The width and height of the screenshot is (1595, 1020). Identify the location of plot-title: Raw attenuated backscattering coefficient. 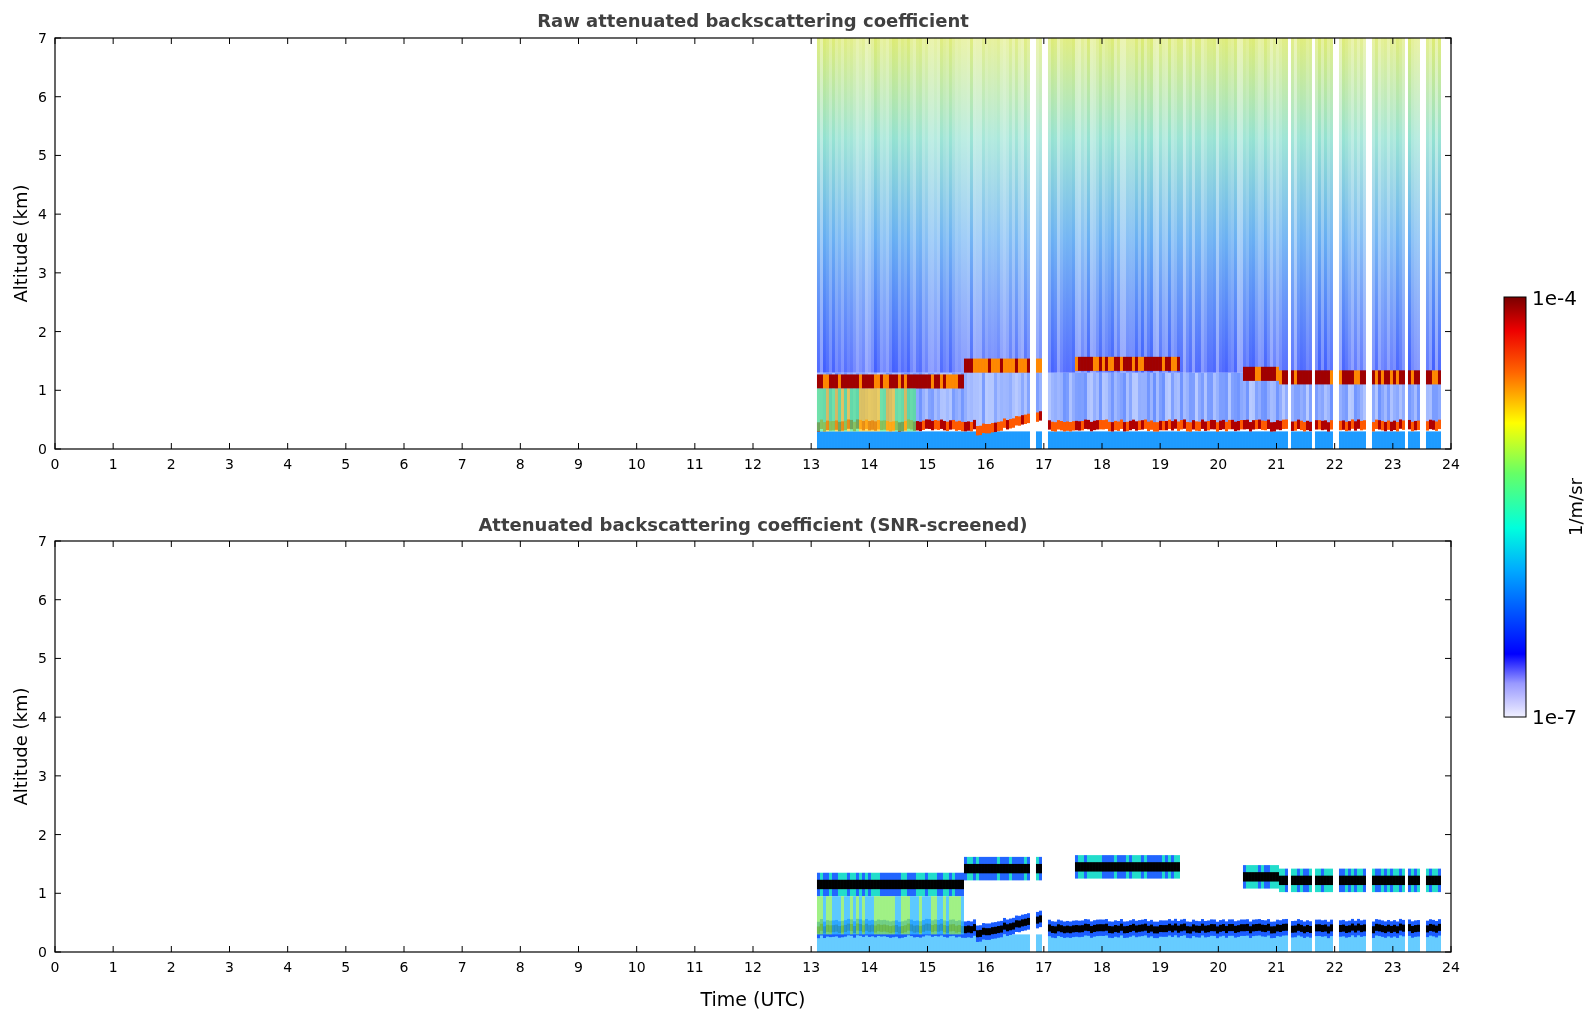
(753, 20).